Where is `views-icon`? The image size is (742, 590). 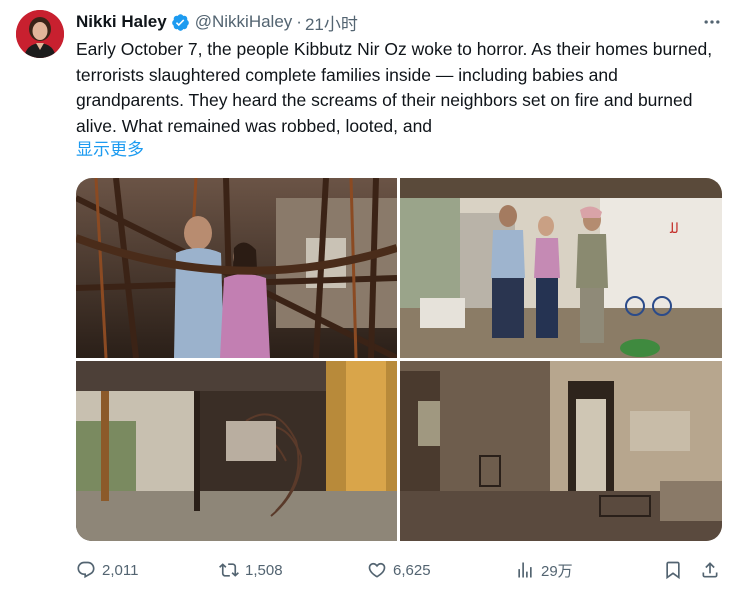 views-icon is located at coordinates (525, 570).